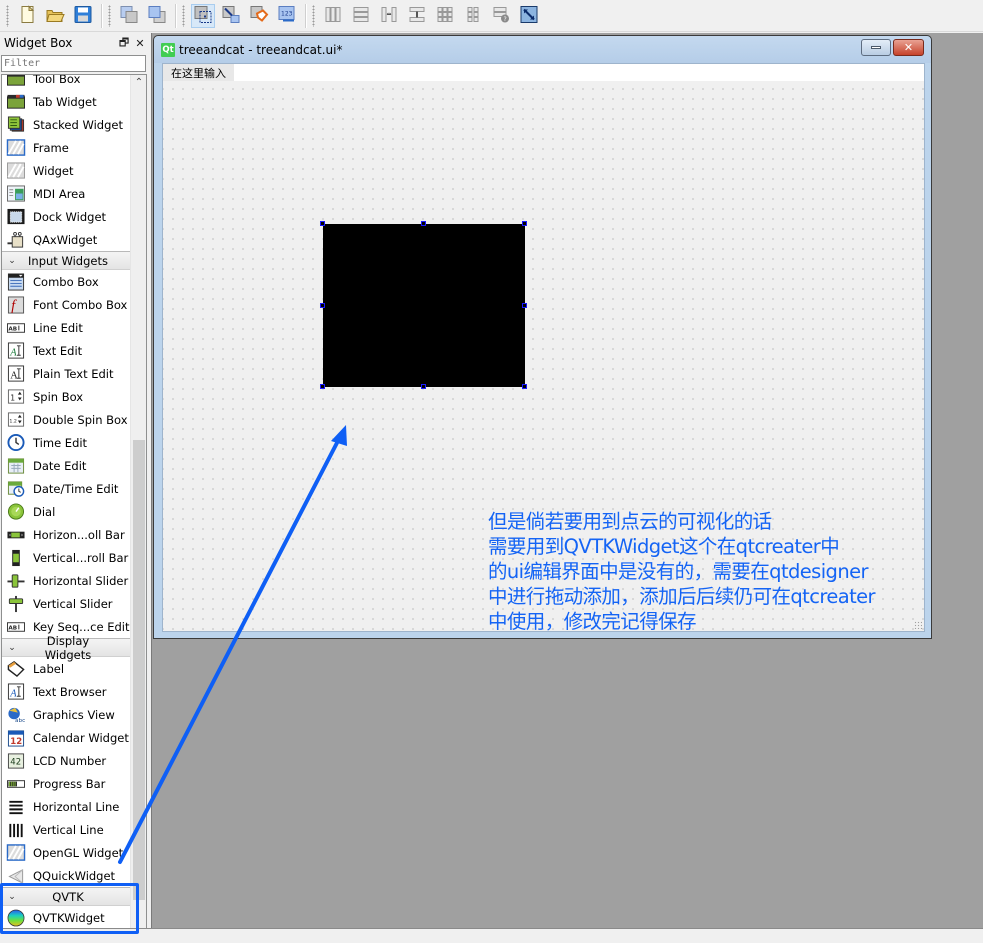 Image resolution: width=983 pixels, height=943 pixels. Describe the element at coordinates (67, 691) in the screenshot. I see `widget-item-text-browser: A Text Browser` at that location.